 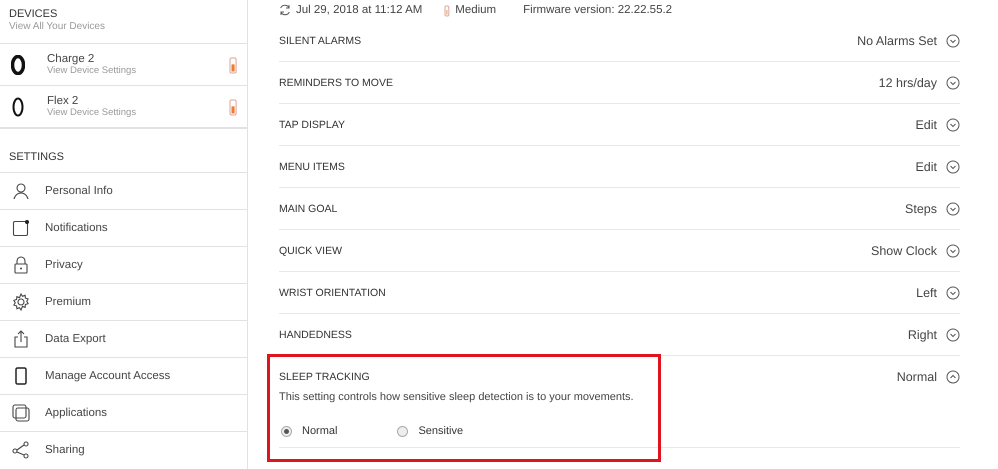 I want to click on section-title: DEVICES, so click(x=33, y=13).